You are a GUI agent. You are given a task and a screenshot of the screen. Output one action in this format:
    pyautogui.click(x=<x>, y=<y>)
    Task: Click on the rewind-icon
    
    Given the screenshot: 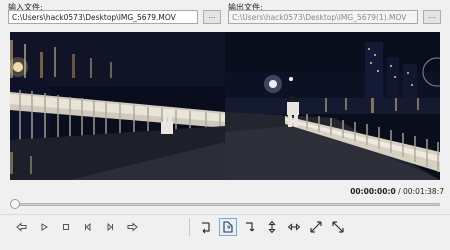 What is the action you would take?
    pyautogui.click(x=21, y=227)
    